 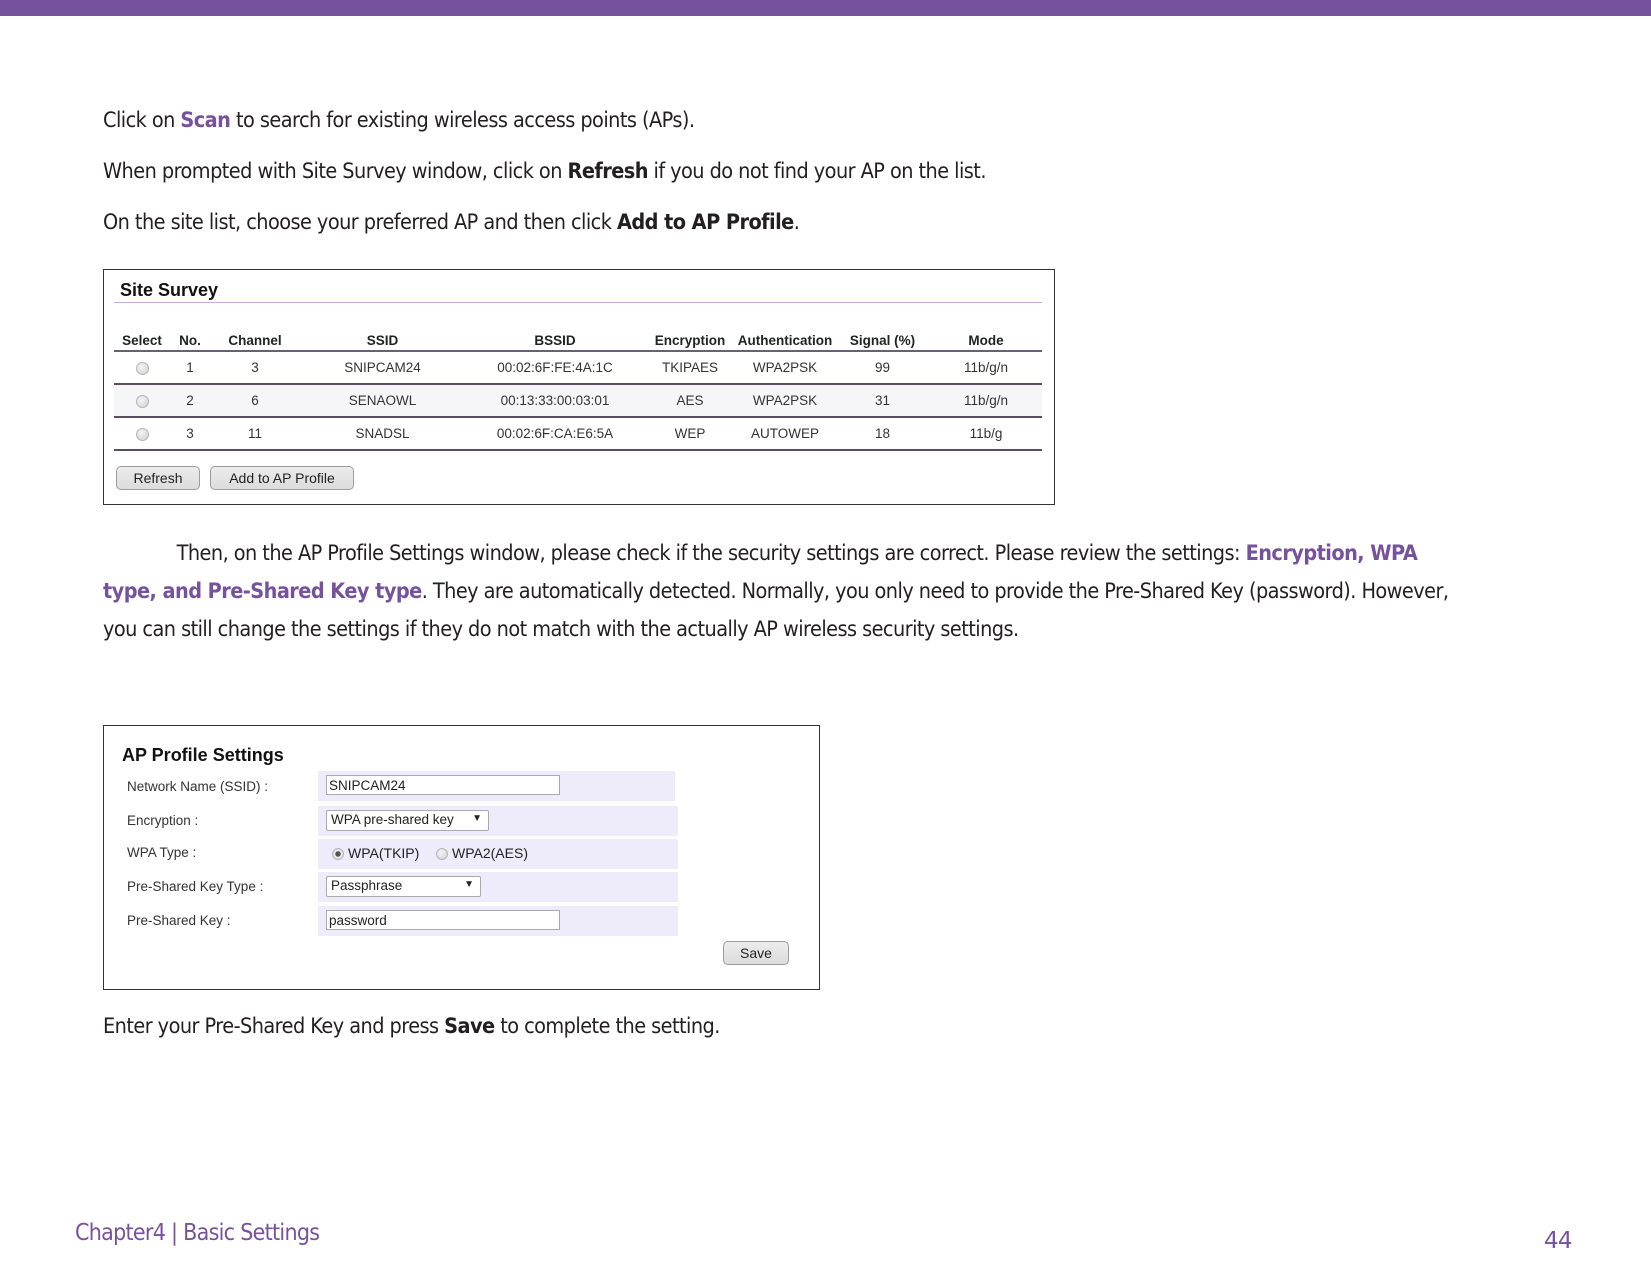 I want to click on channel-cell: 11, so click(x=255, y=434).